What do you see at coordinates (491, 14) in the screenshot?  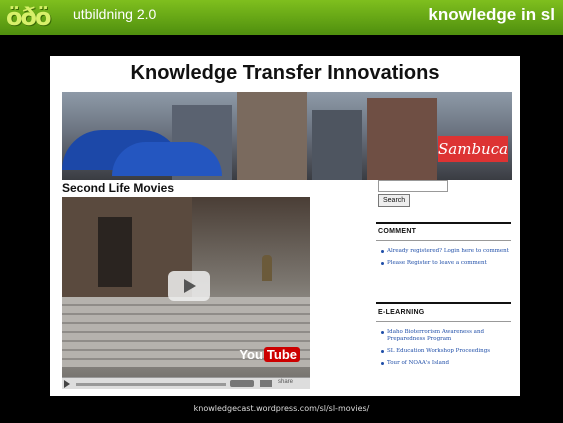 I see `slide-title: knowledge in sl` at bounding box center [491, 14].